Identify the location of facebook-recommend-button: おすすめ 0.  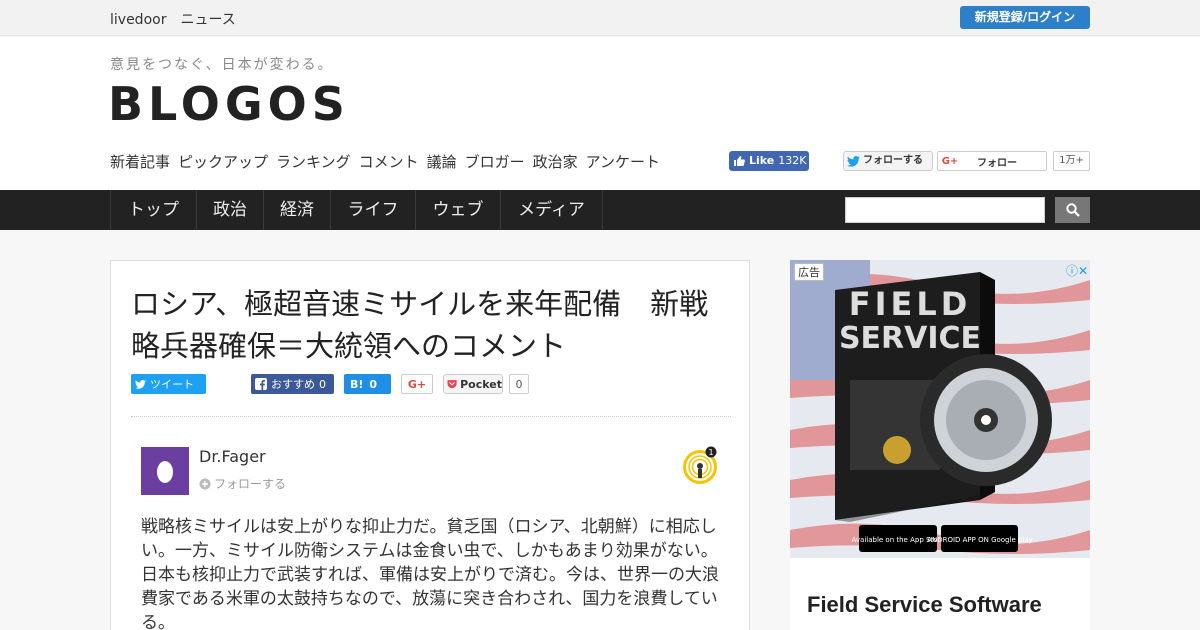
(292, 384).